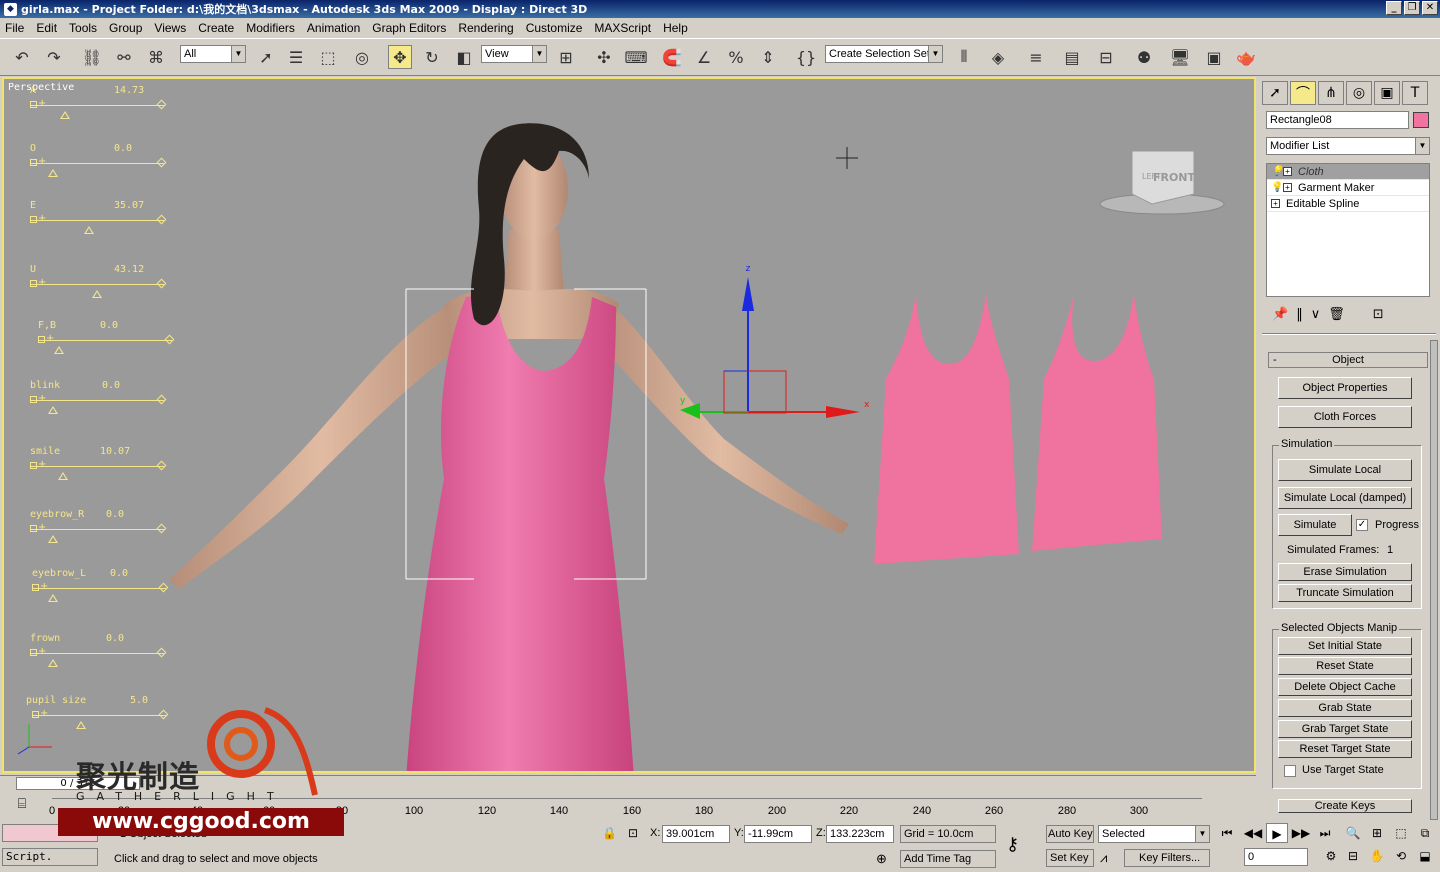  What do you see at coordinates (400, 57) in the screenshot?
I see `select-and-move-icon: ✥` at bounding box center [400, 57].